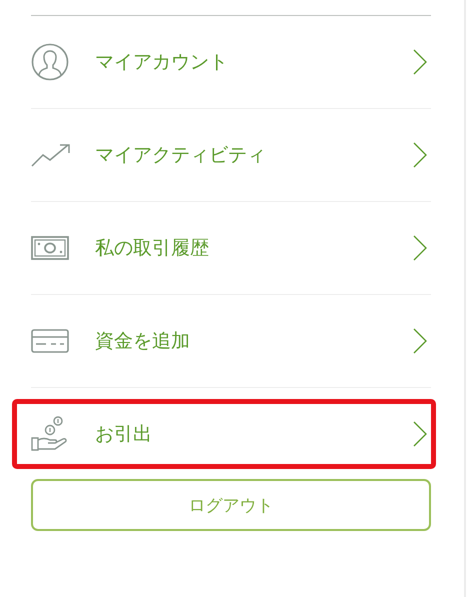 This screenshot has height=597, width=468. What do you see at coordinates (50, 62) in the screenshot?
I see `user-icon` at bounding box center [50, 62].